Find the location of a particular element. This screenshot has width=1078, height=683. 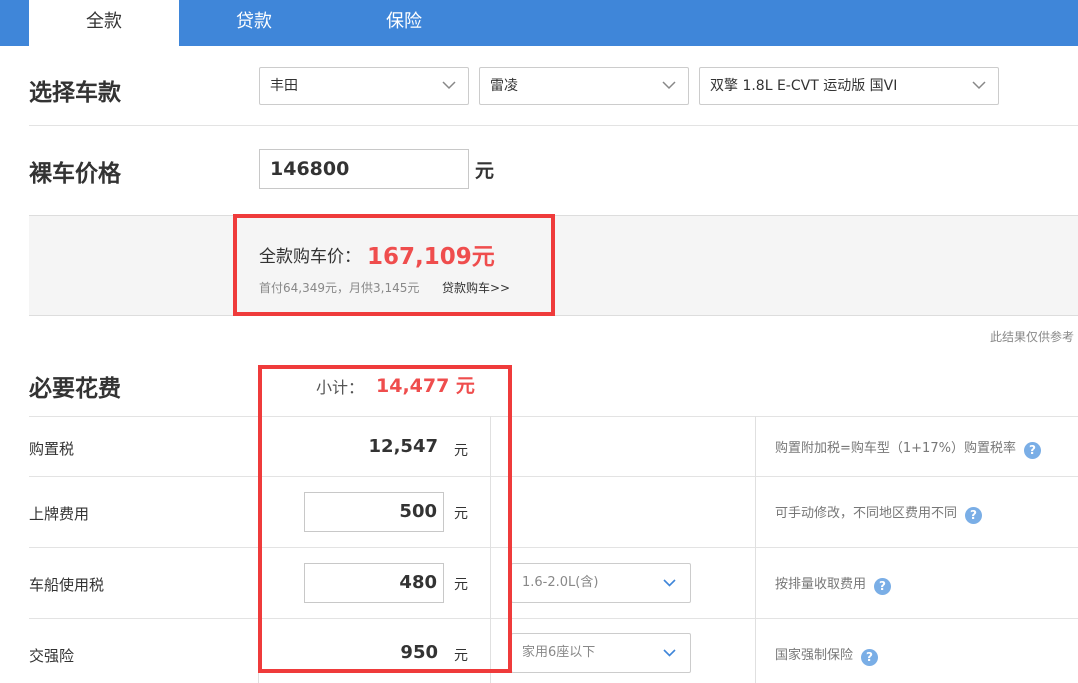

tab-full-payment: 全款 is located at coordinates (104, 23).